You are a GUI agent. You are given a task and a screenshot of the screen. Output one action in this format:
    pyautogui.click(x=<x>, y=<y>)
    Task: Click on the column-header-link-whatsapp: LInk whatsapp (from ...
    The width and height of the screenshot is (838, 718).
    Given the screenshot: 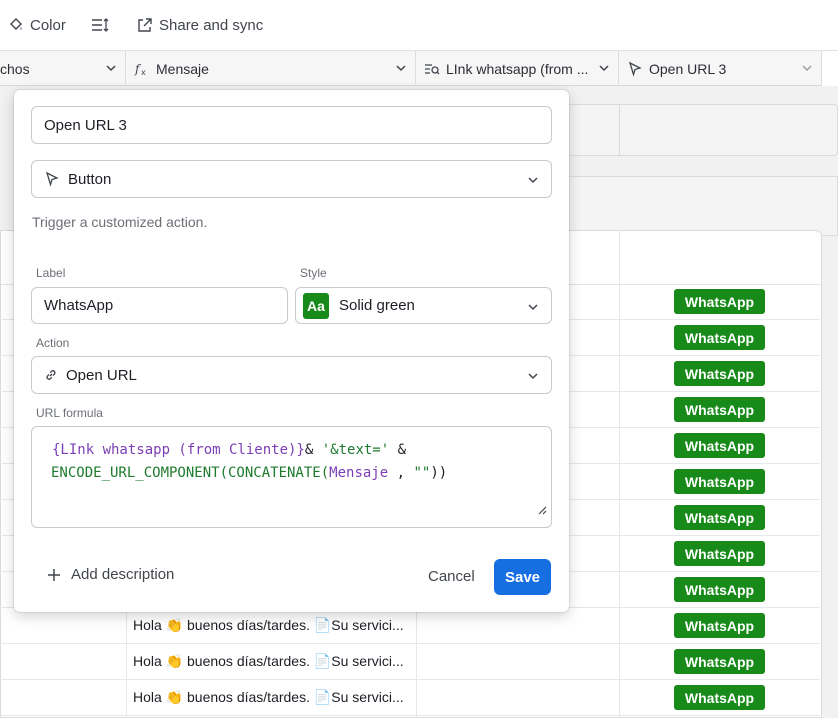 What is the action you would take?
    pyautogui.click(x=517, y=68)
    